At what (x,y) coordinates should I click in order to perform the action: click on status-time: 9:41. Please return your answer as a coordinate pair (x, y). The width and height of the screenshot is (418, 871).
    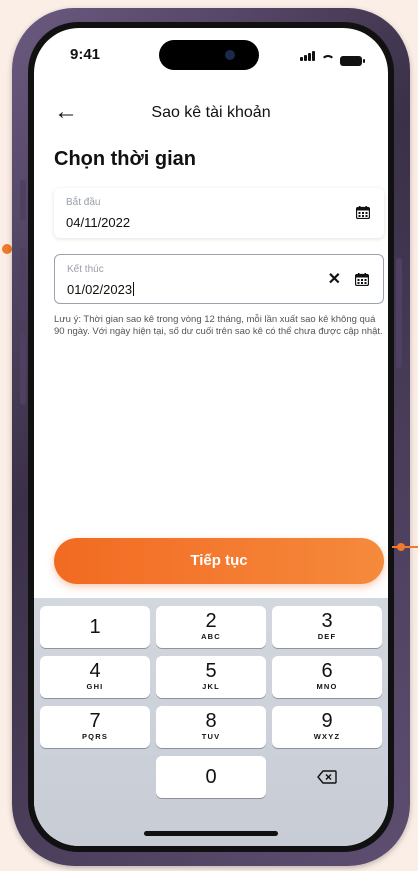
    Looking at the image, I should click on (85, 54).